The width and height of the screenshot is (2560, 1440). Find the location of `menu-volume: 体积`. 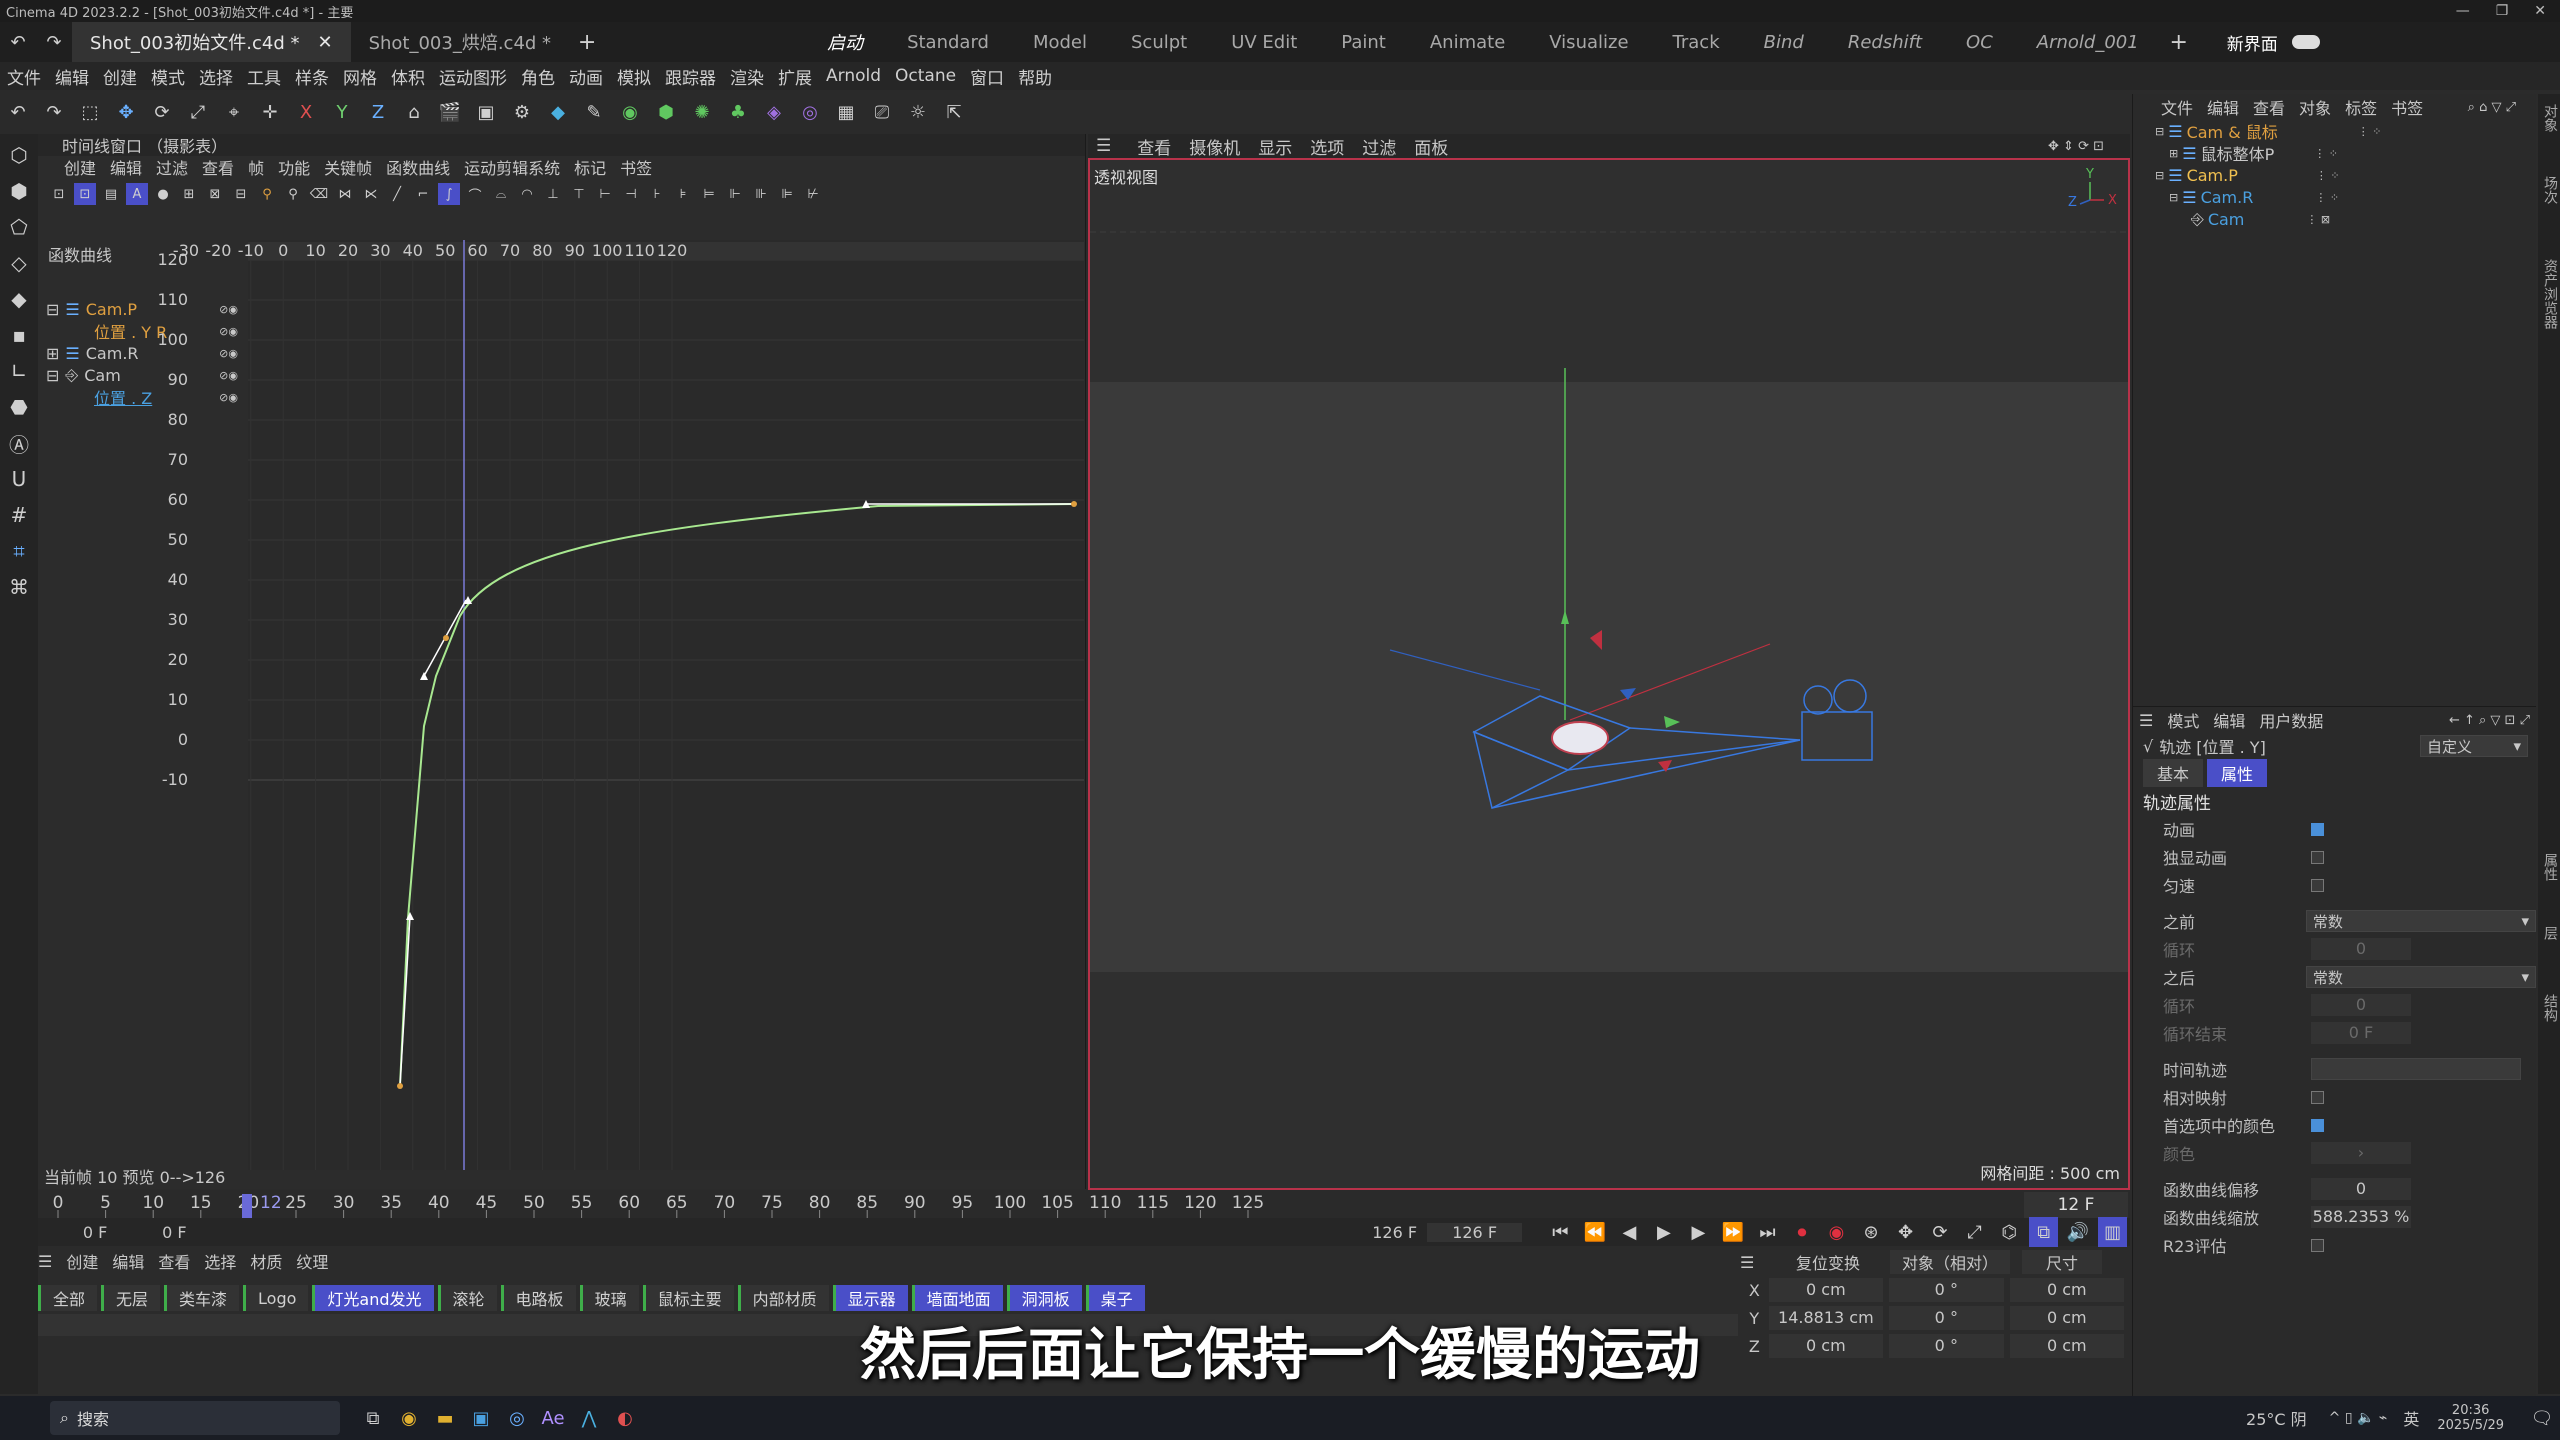

menu-volume: 体积 is located at coordinates (408, 76).